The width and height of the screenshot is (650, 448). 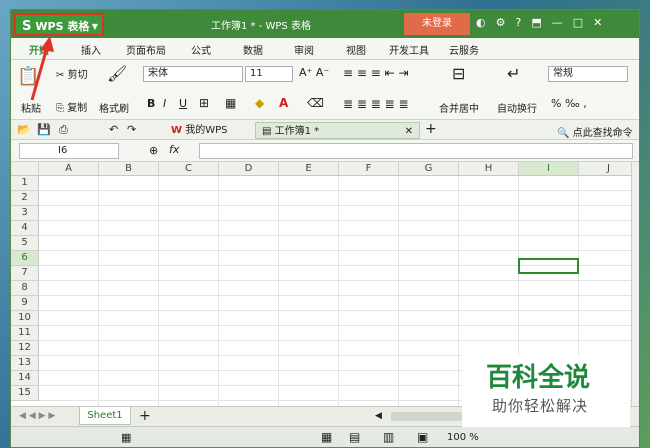 I want to click on vertical-scrollbar, so click(x=635, y=284).